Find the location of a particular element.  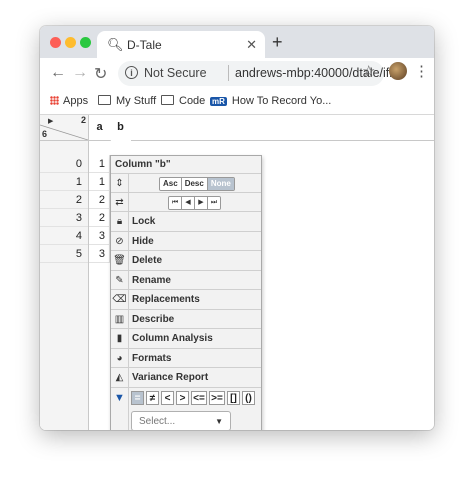

minimize-window-button is located at coordinates (70, 42).